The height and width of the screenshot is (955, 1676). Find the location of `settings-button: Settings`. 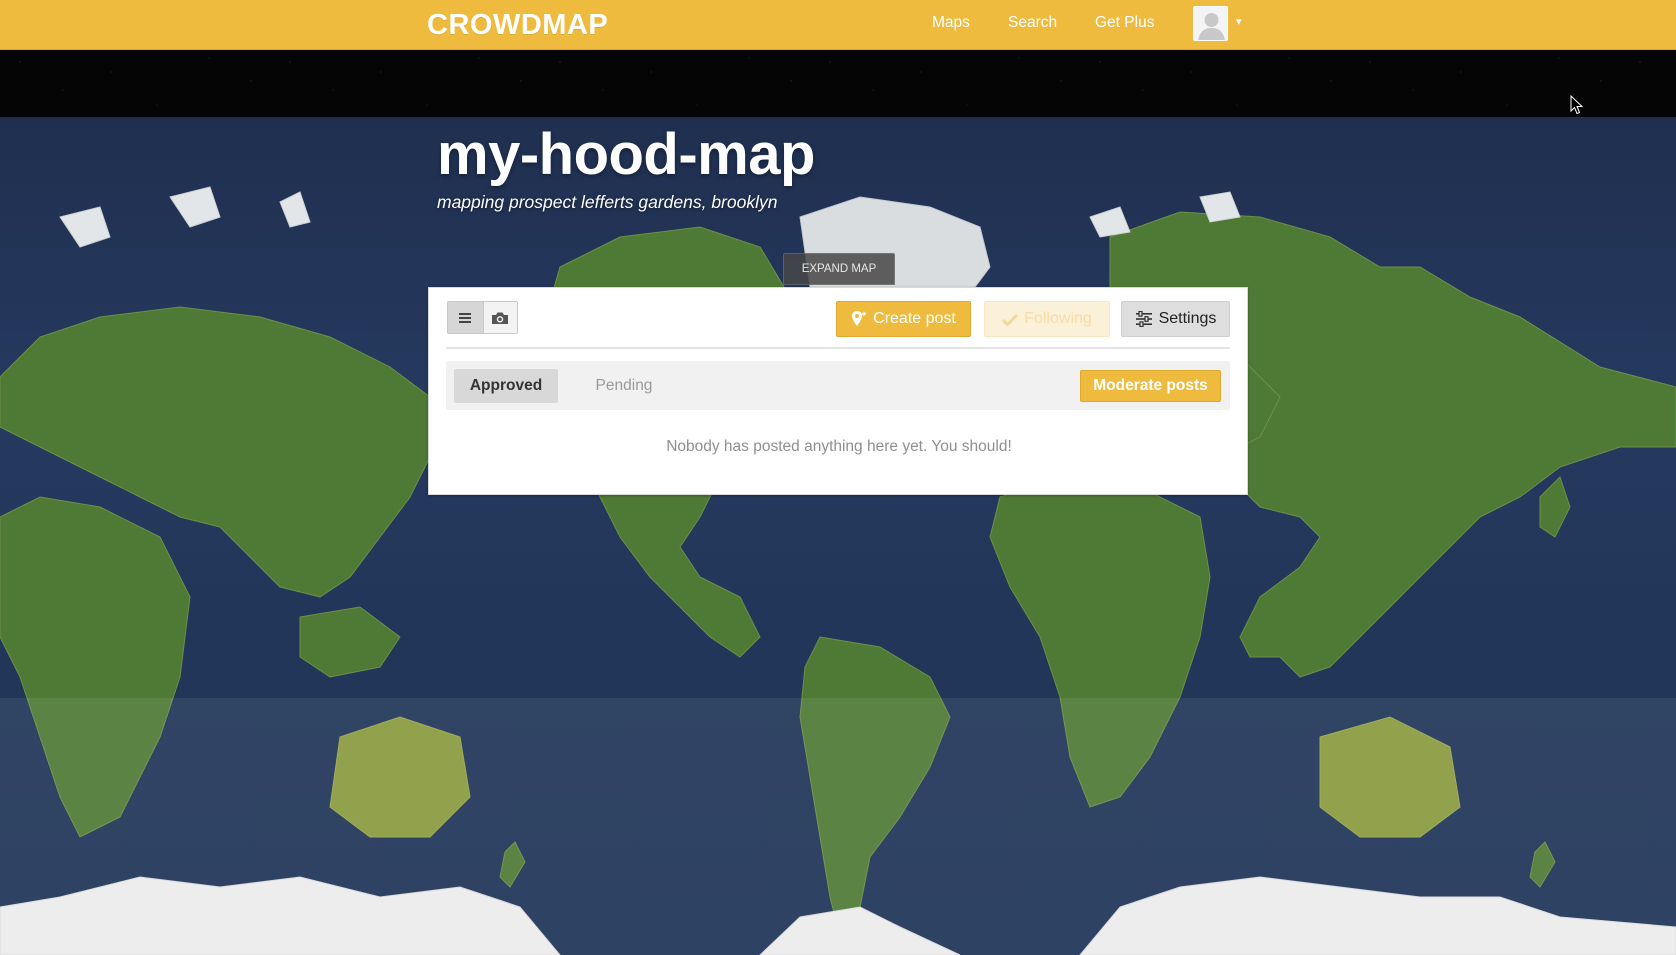

settings-button: Settings is located at coordinates (1175, 319).